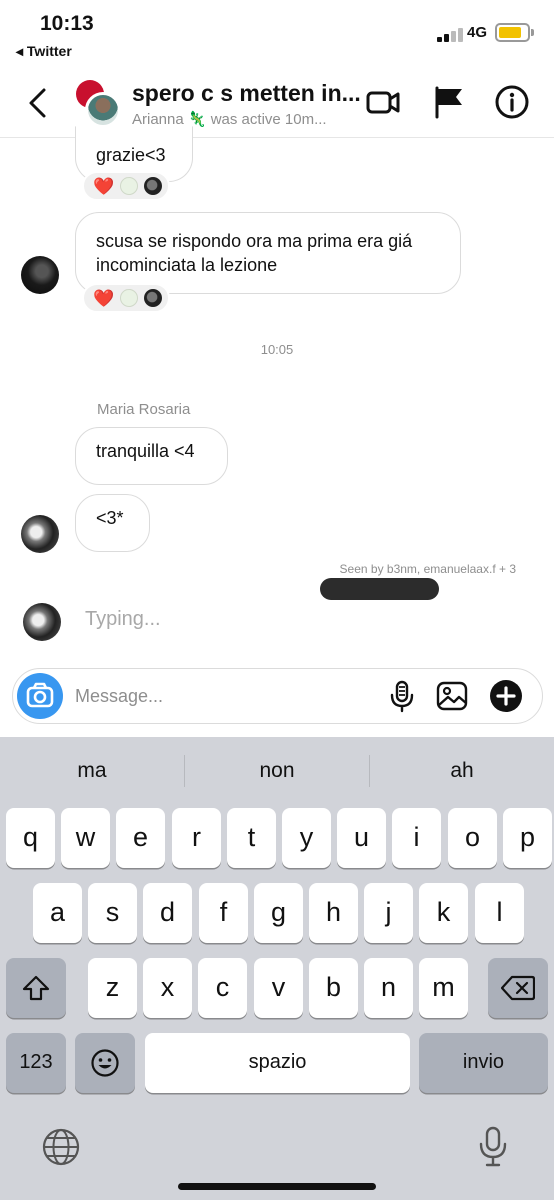 The width and height of the screenshot is (554, 1200). Describe the element at coordinates (333, 988) in the screenshot. I see `key-b: b` at that location.